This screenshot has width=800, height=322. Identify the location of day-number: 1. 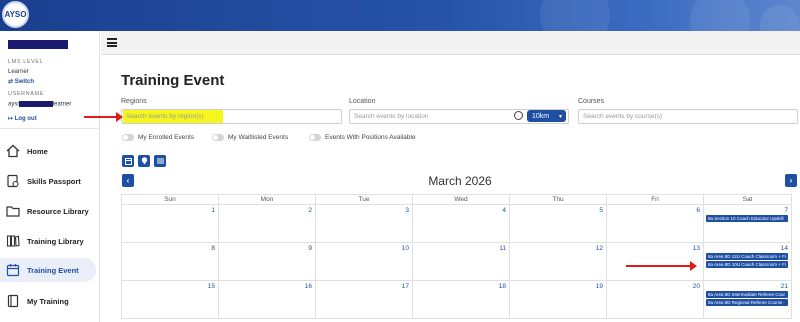
(213, 210).